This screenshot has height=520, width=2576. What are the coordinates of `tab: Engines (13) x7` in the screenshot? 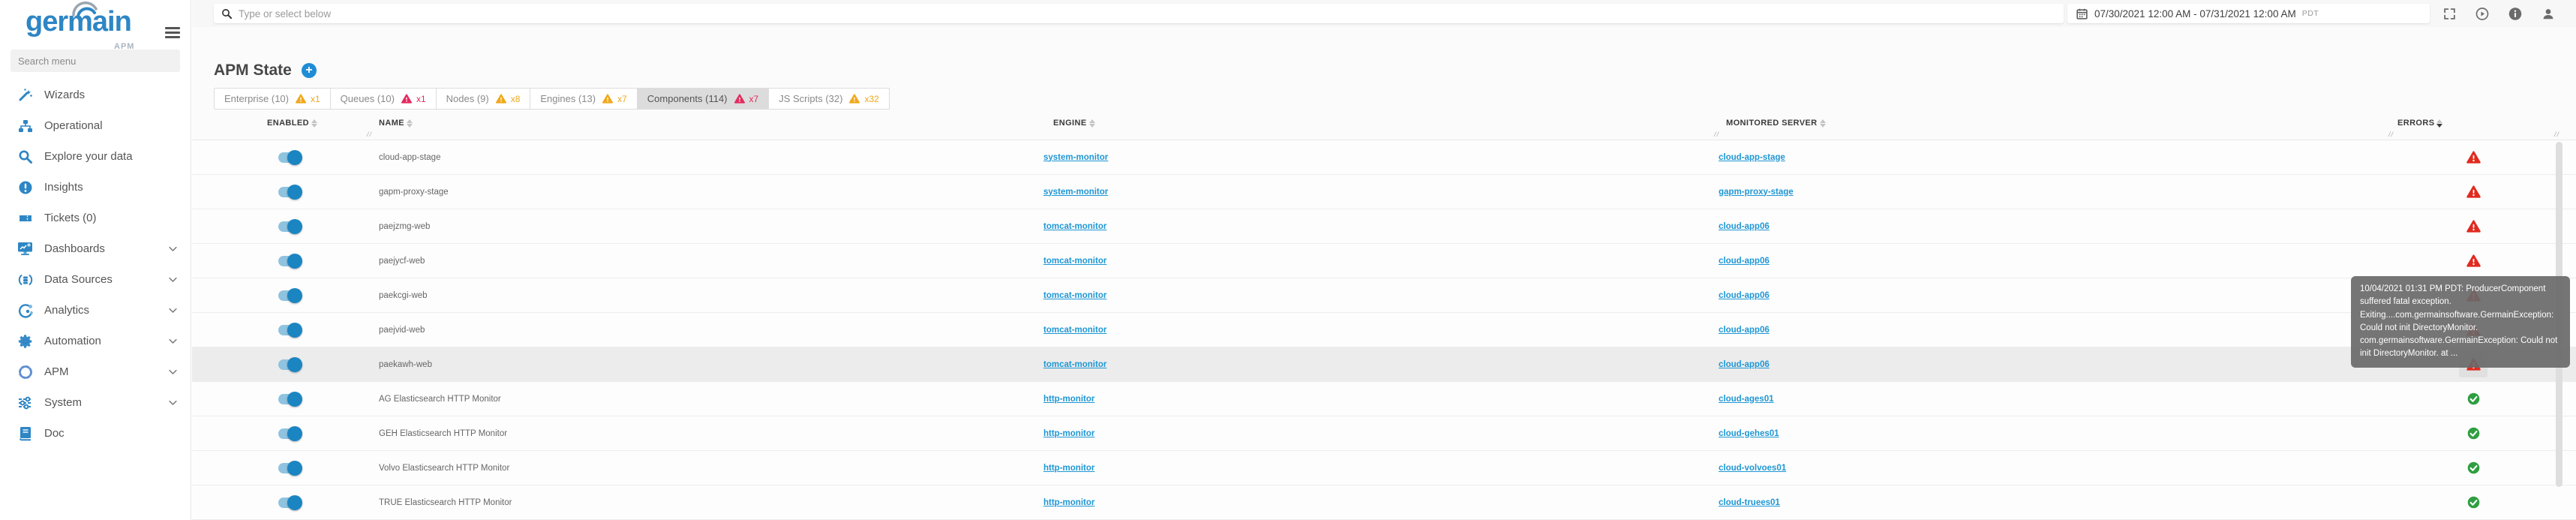 It's located at (584, 99).